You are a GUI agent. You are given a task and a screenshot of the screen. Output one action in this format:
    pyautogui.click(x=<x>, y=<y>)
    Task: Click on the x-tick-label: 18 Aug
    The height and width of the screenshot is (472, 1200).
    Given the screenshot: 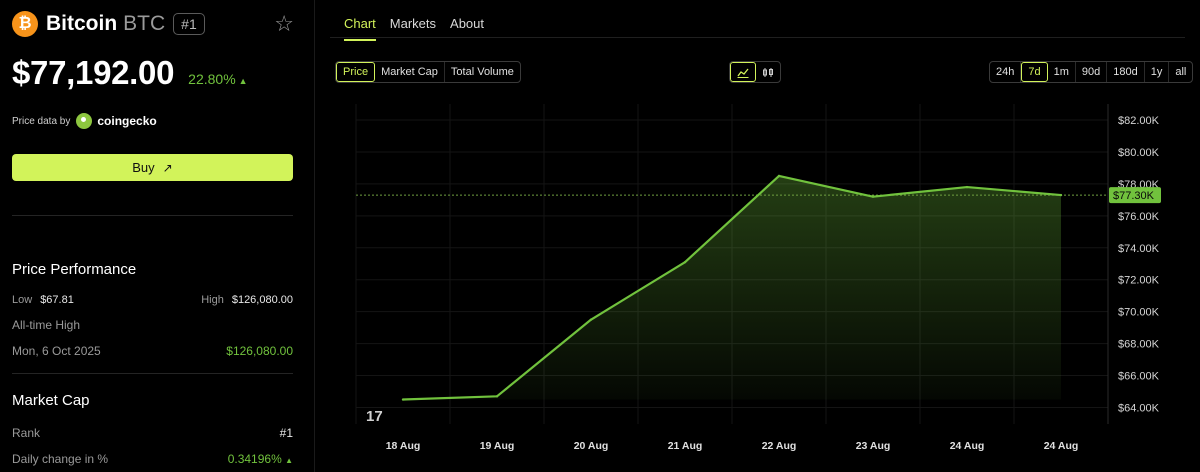 What is the action you would take?
    pyautogui.click(x=403, y=446)
    